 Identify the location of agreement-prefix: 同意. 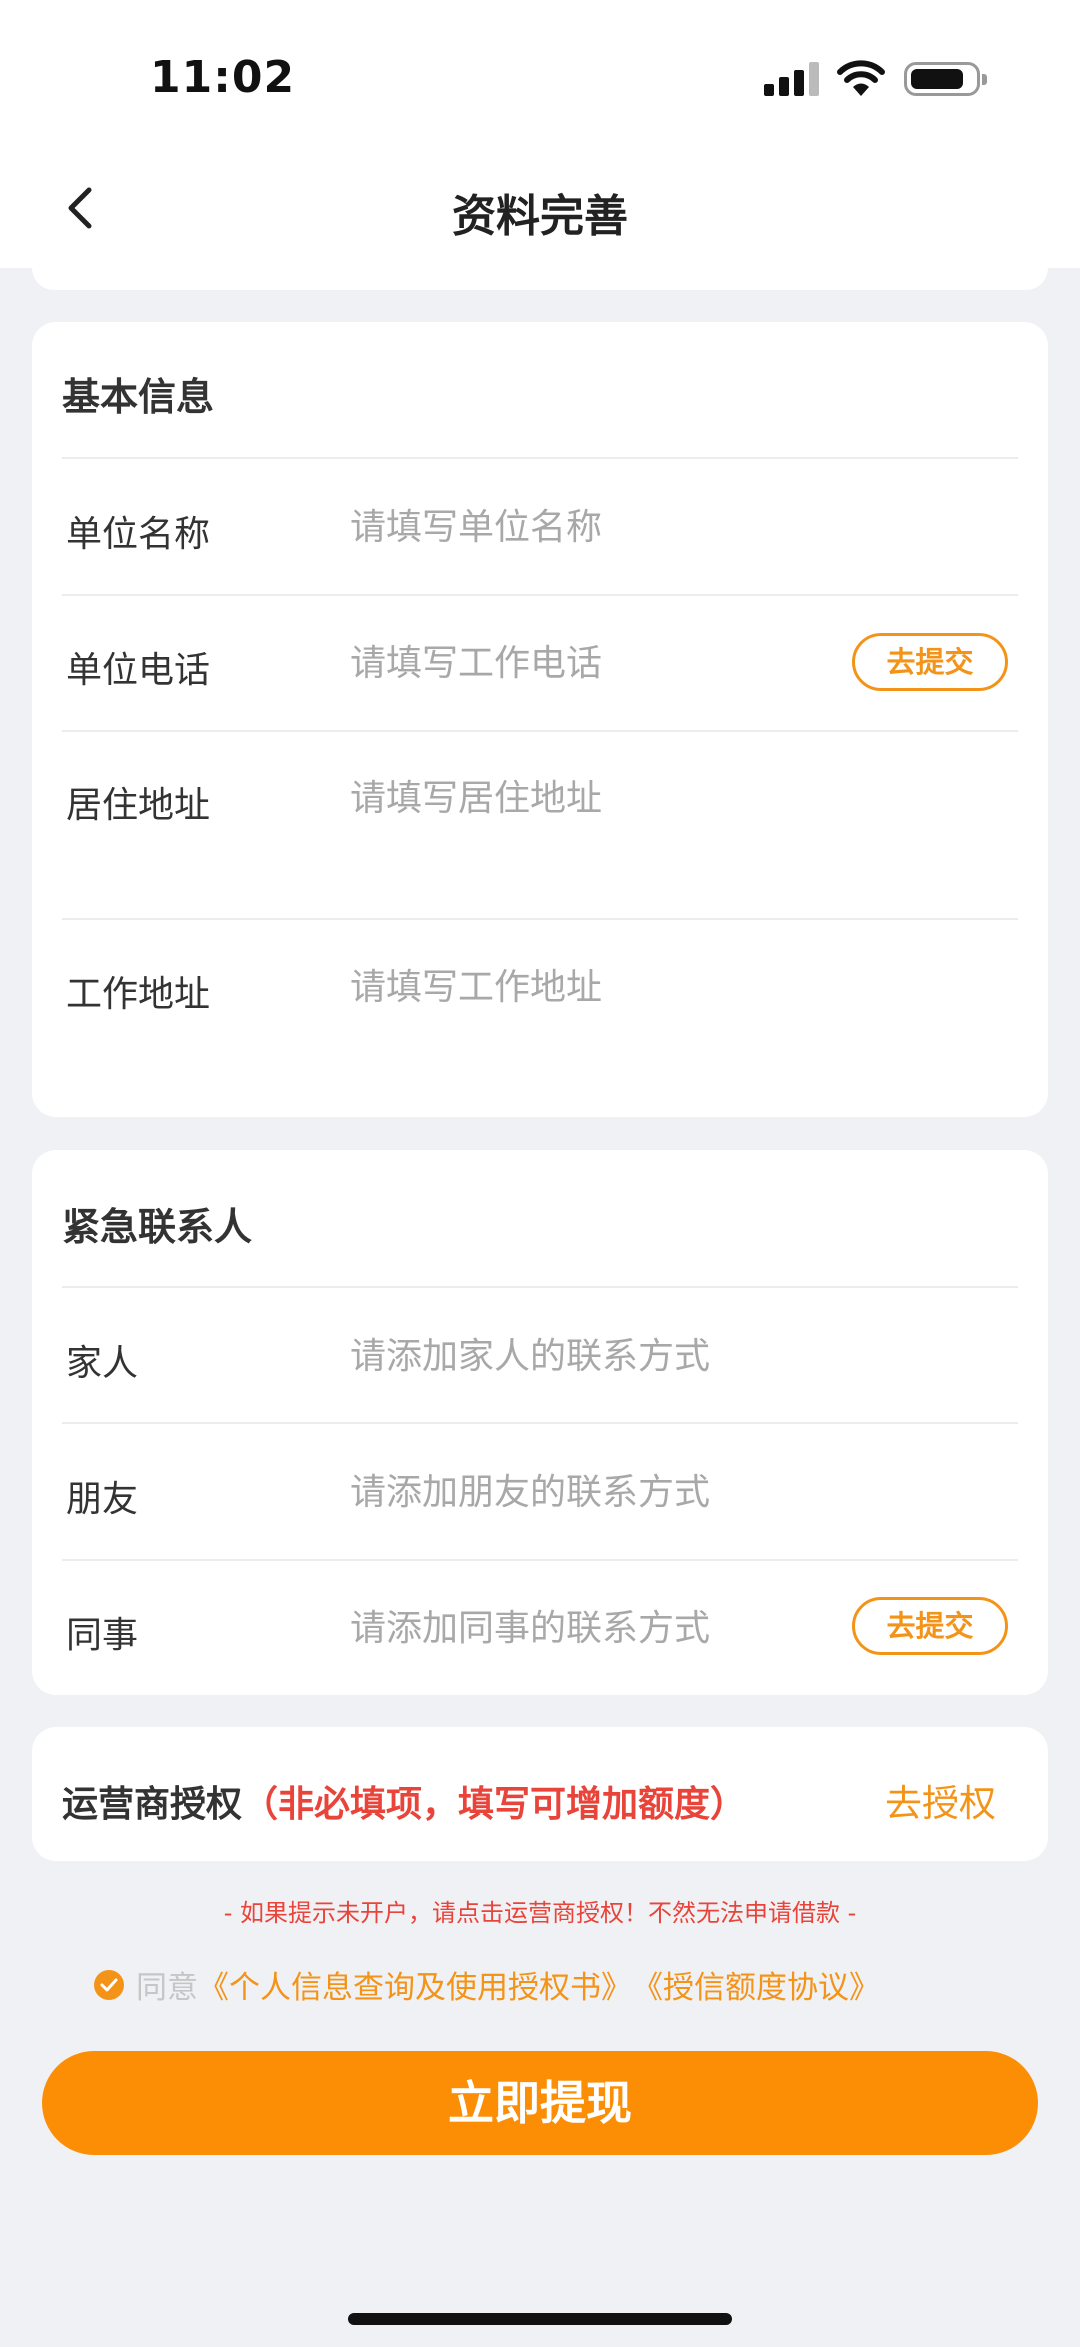
(167, 1988).